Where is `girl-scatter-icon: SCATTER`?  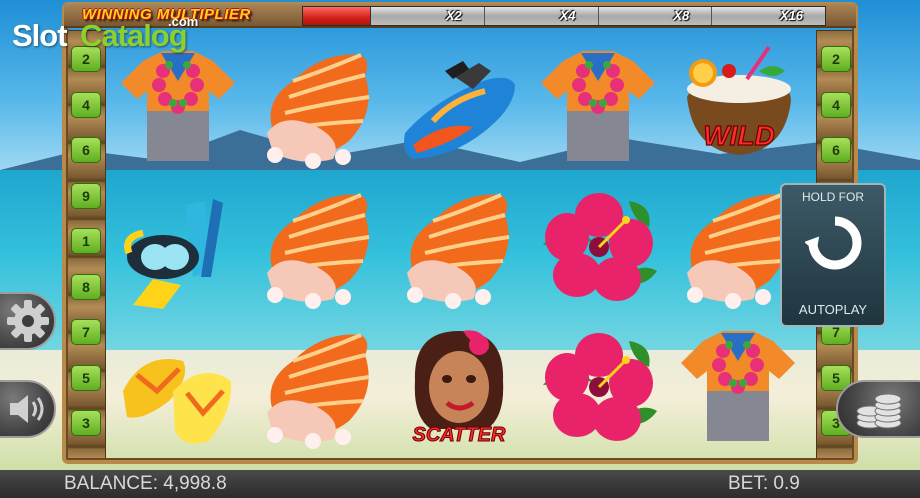
girl-scatter-icon: SCATTER is located at coordinates (459, 388).